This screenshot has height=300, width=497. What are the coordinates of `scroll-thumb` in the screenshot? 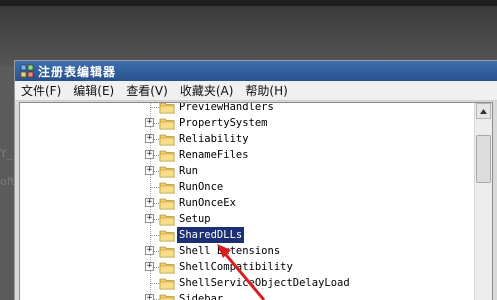 It's located at (483, 159).